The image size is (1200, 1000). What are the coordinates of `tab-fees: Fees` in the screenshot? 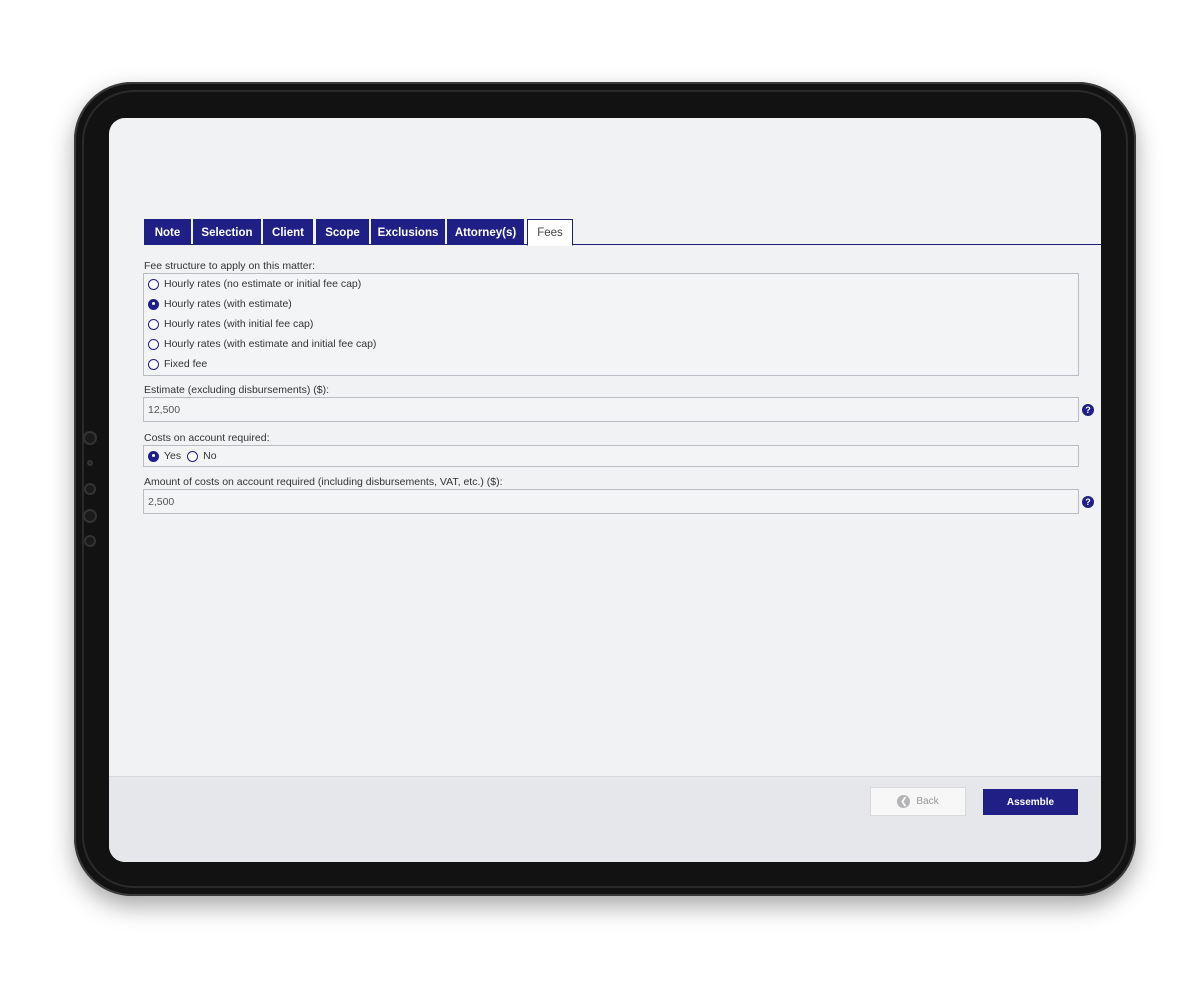 It's located at (550, 232).